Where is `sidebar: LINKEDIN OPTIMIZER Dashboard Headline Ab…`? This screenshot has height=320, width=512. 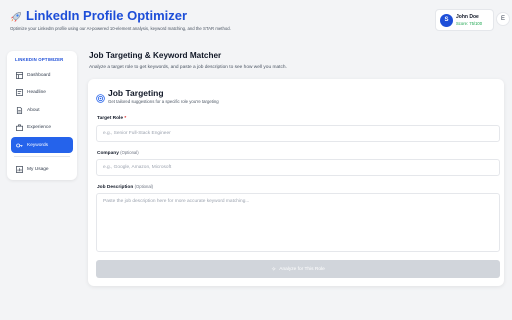
sidebar: LINKEDIN OPTIMIZER Dashboard Headline Ab… is located at coordinates (42, 115).